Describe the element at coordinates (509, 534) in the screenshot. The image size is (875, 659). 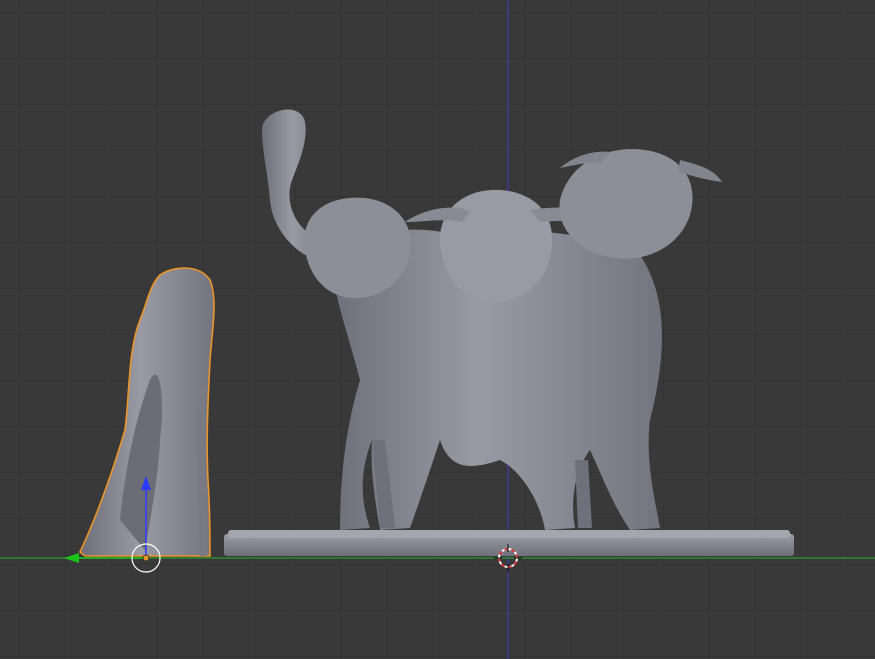
I see `dog-base-top` at that location.